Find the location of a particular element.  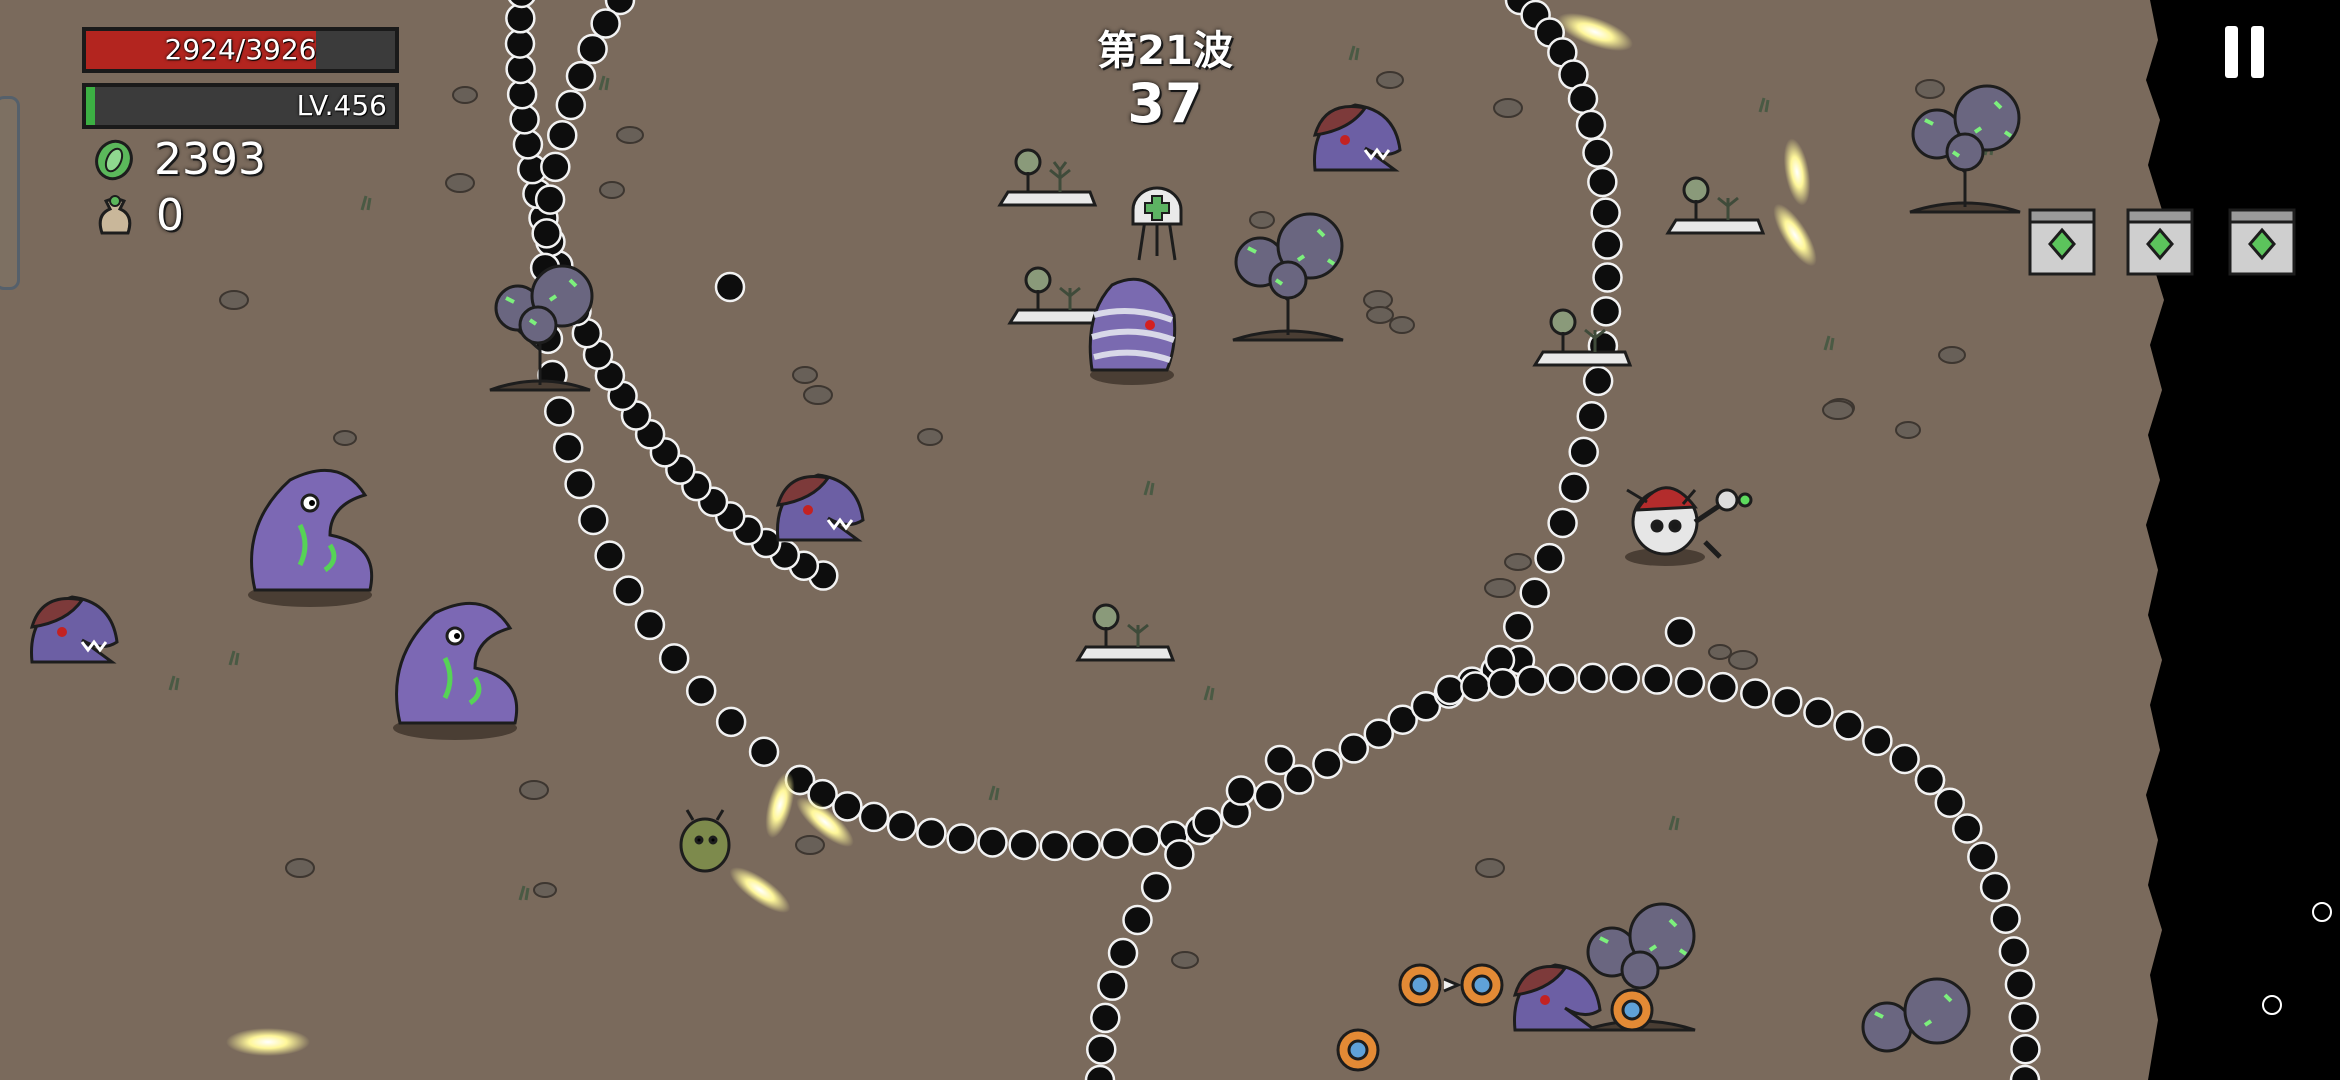

medic-turret is located at coordinates (1157, 223).